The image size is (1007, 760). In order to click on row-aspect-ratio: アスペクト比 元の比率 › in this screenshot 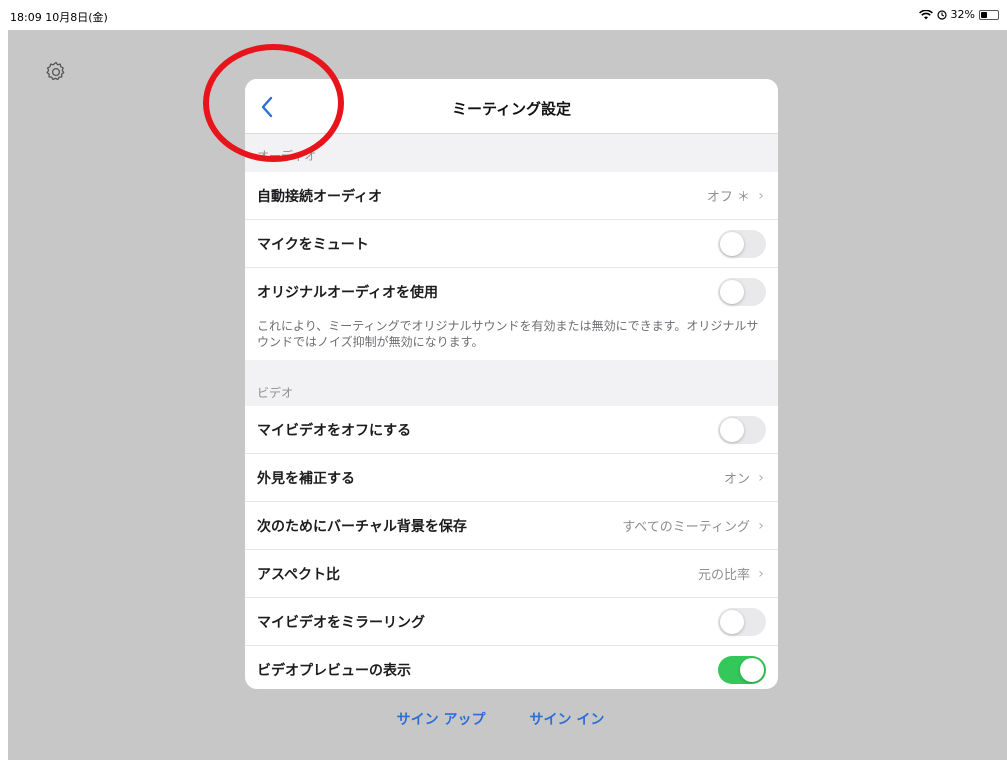, I will do `click(511, 574)`.